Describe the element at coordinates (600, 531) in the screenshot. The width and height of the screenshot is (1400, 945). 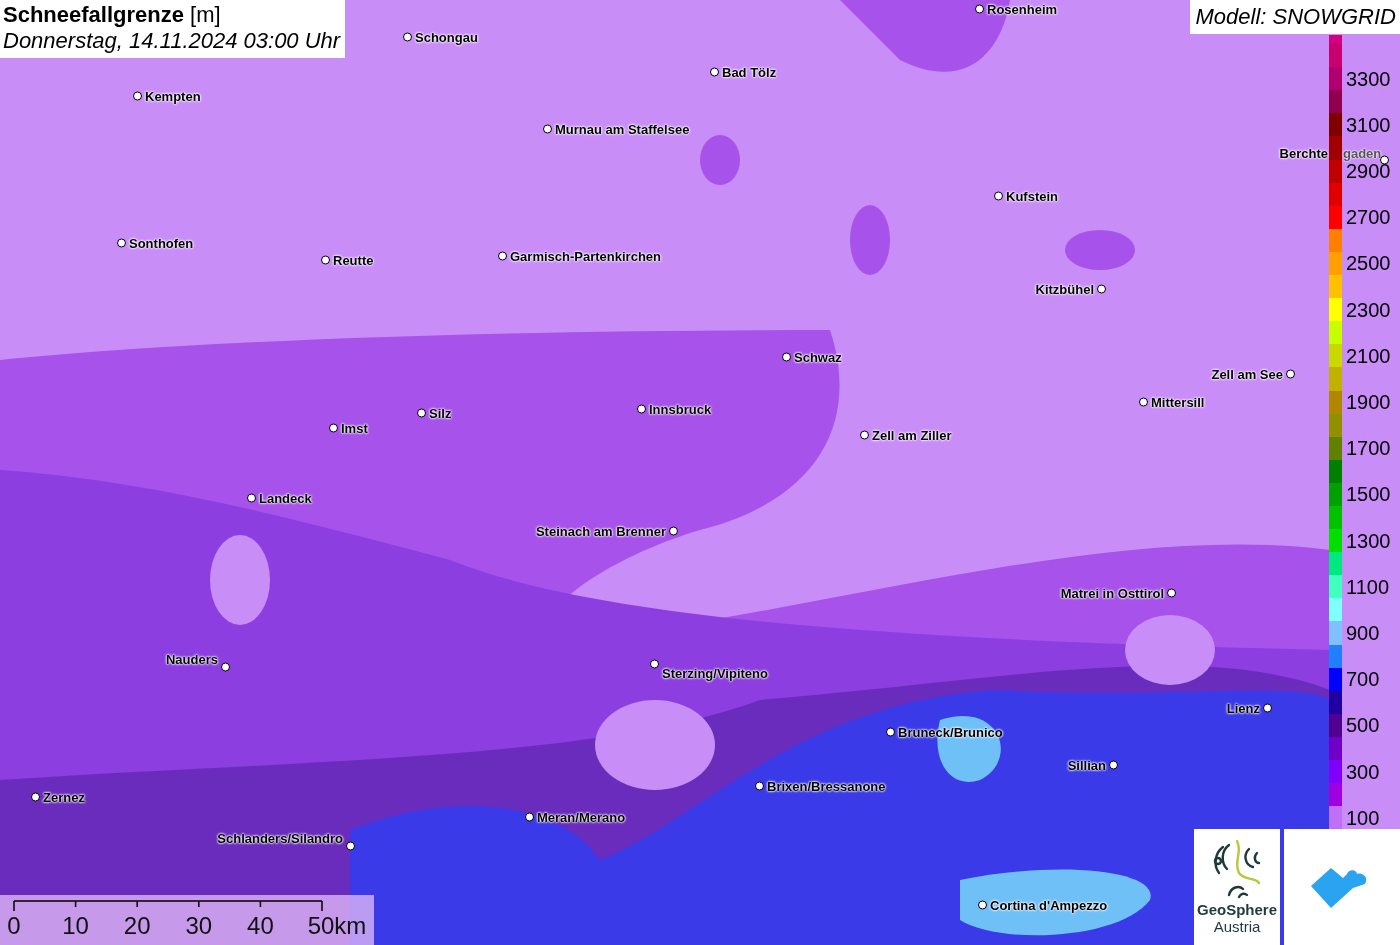
I see `place-label: Steinach am Brenner` at that location.